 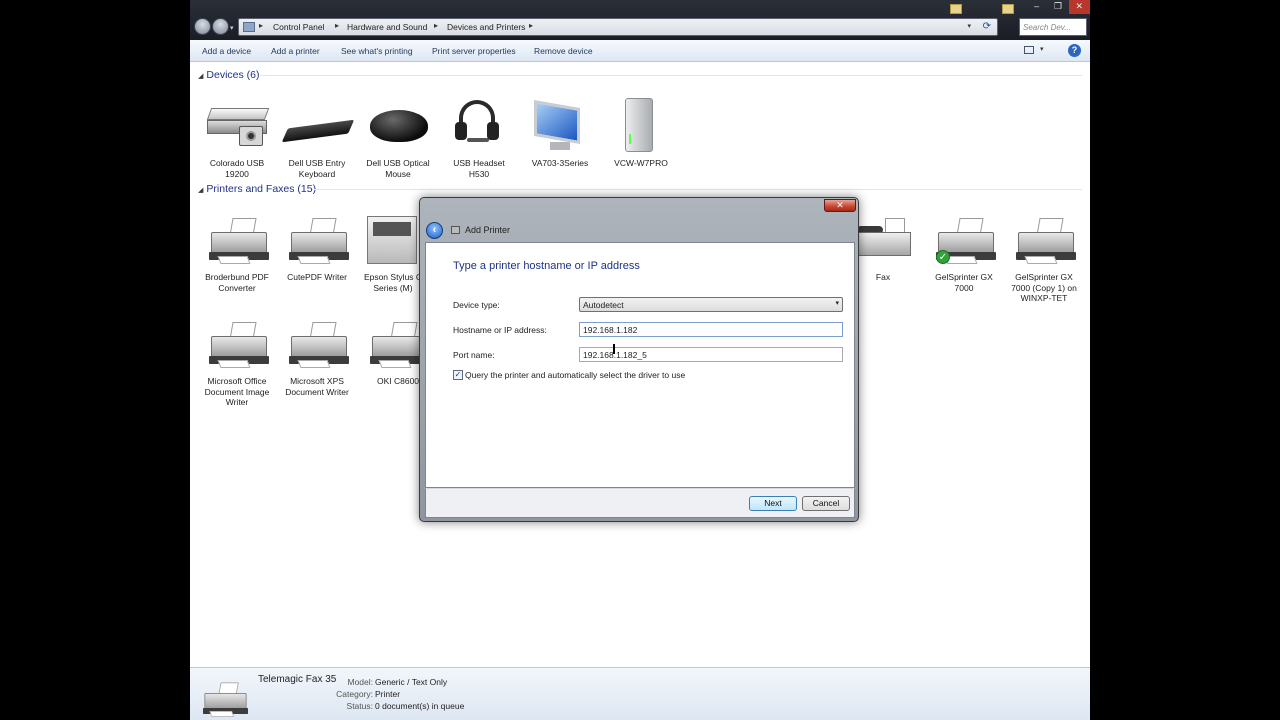 I want to click on query-printer-checkbox: ✓, so click(x=458, y=375).